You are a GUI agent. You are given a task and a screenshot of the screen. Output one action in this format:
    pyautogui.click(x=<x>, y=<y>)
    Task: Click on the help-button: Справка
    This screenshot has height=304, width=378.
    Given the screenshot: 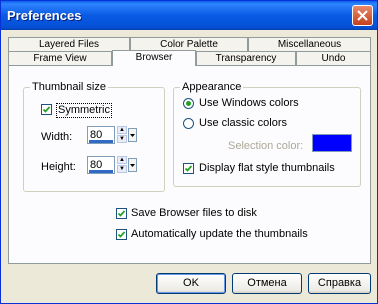 What is the action you would take?
    pyautogui.click(x=339, y=283)
    